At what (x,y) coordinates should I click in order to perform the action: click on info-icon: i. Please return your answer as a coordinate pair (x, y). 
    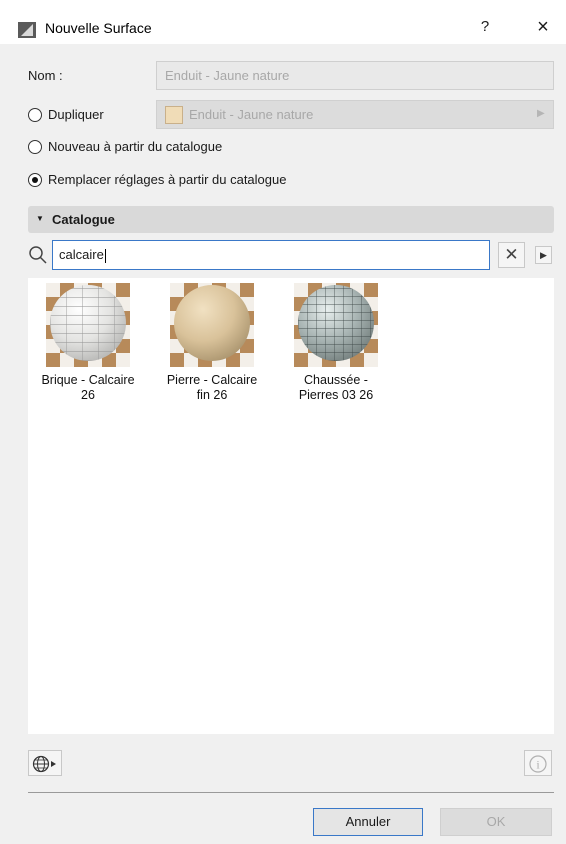
    Looking at the image, I should click on (538, 764).